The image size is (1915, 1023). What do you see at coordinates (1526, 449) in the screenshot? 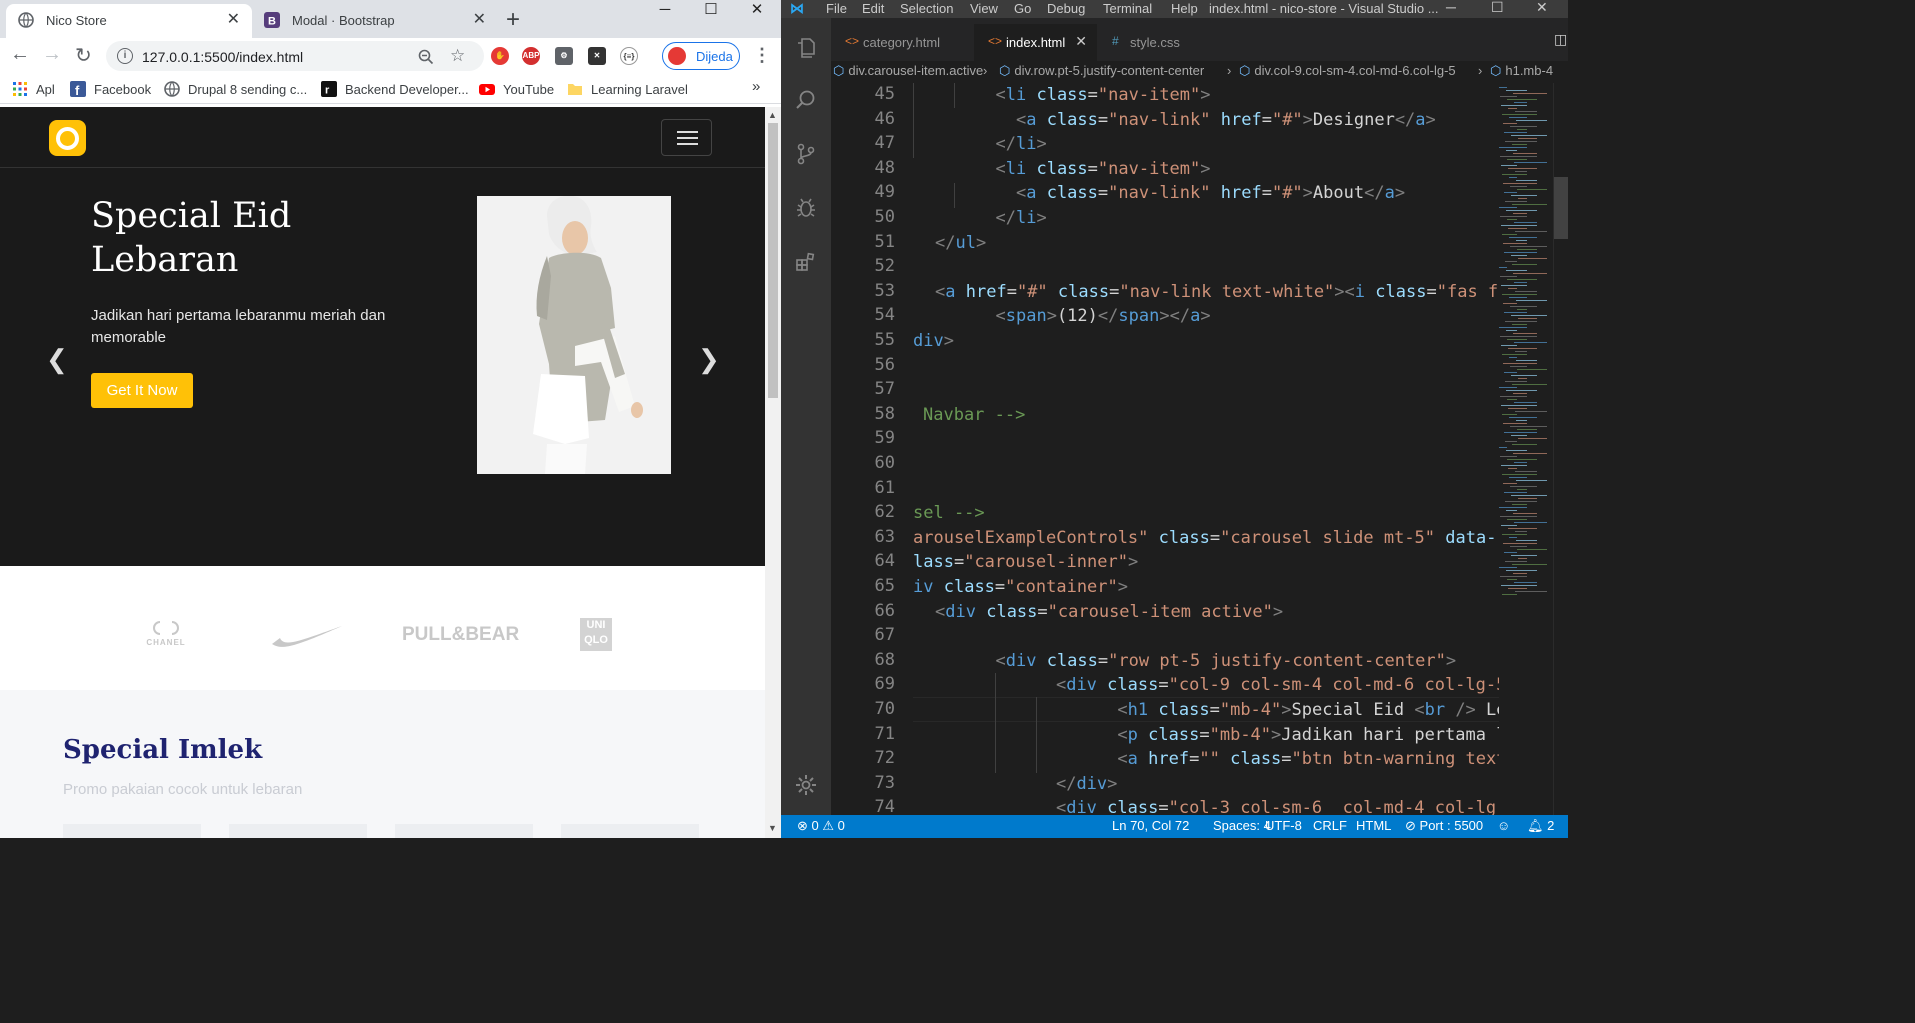
I see `minimap` at bounding box center [1526, 449].